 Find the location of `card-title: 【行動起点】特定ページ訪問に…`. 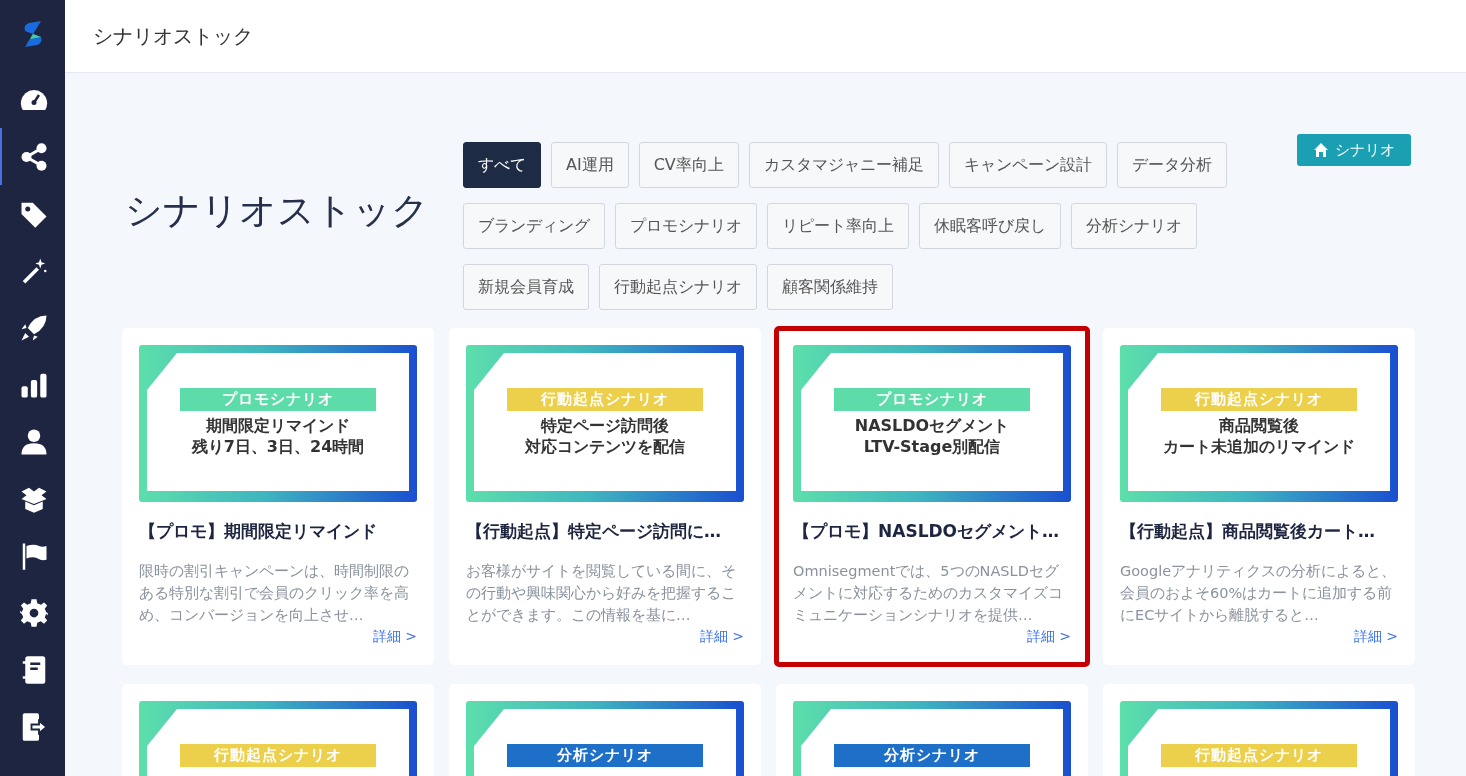

card-title: 【行動起点】特定ページ訪問に… is located at coordinates (594, 531).